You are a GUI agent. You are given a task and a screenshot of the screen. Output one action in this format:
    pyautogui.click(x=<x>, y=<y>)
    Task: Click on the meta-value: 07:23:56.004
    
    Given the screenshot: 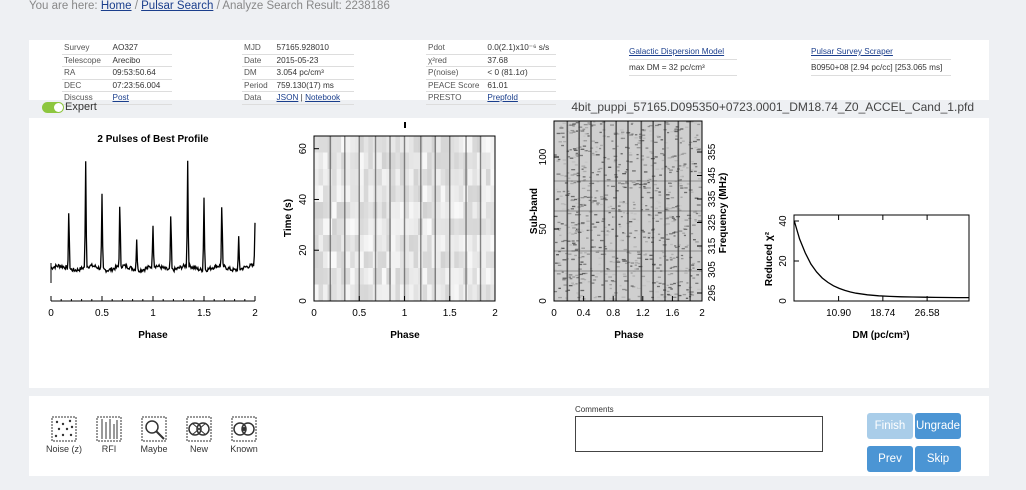 What is the action you would take?
    pyautogui.click(x=141, y=85)
    